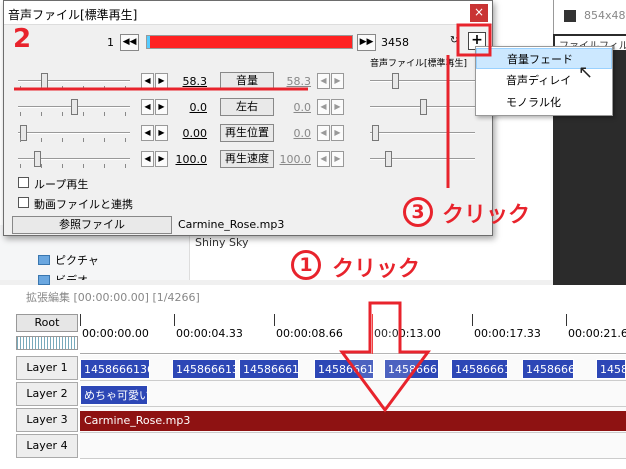  Describe the element at coordinates (385, 357) in the screenshot. I see `step1-arrow` at that location.